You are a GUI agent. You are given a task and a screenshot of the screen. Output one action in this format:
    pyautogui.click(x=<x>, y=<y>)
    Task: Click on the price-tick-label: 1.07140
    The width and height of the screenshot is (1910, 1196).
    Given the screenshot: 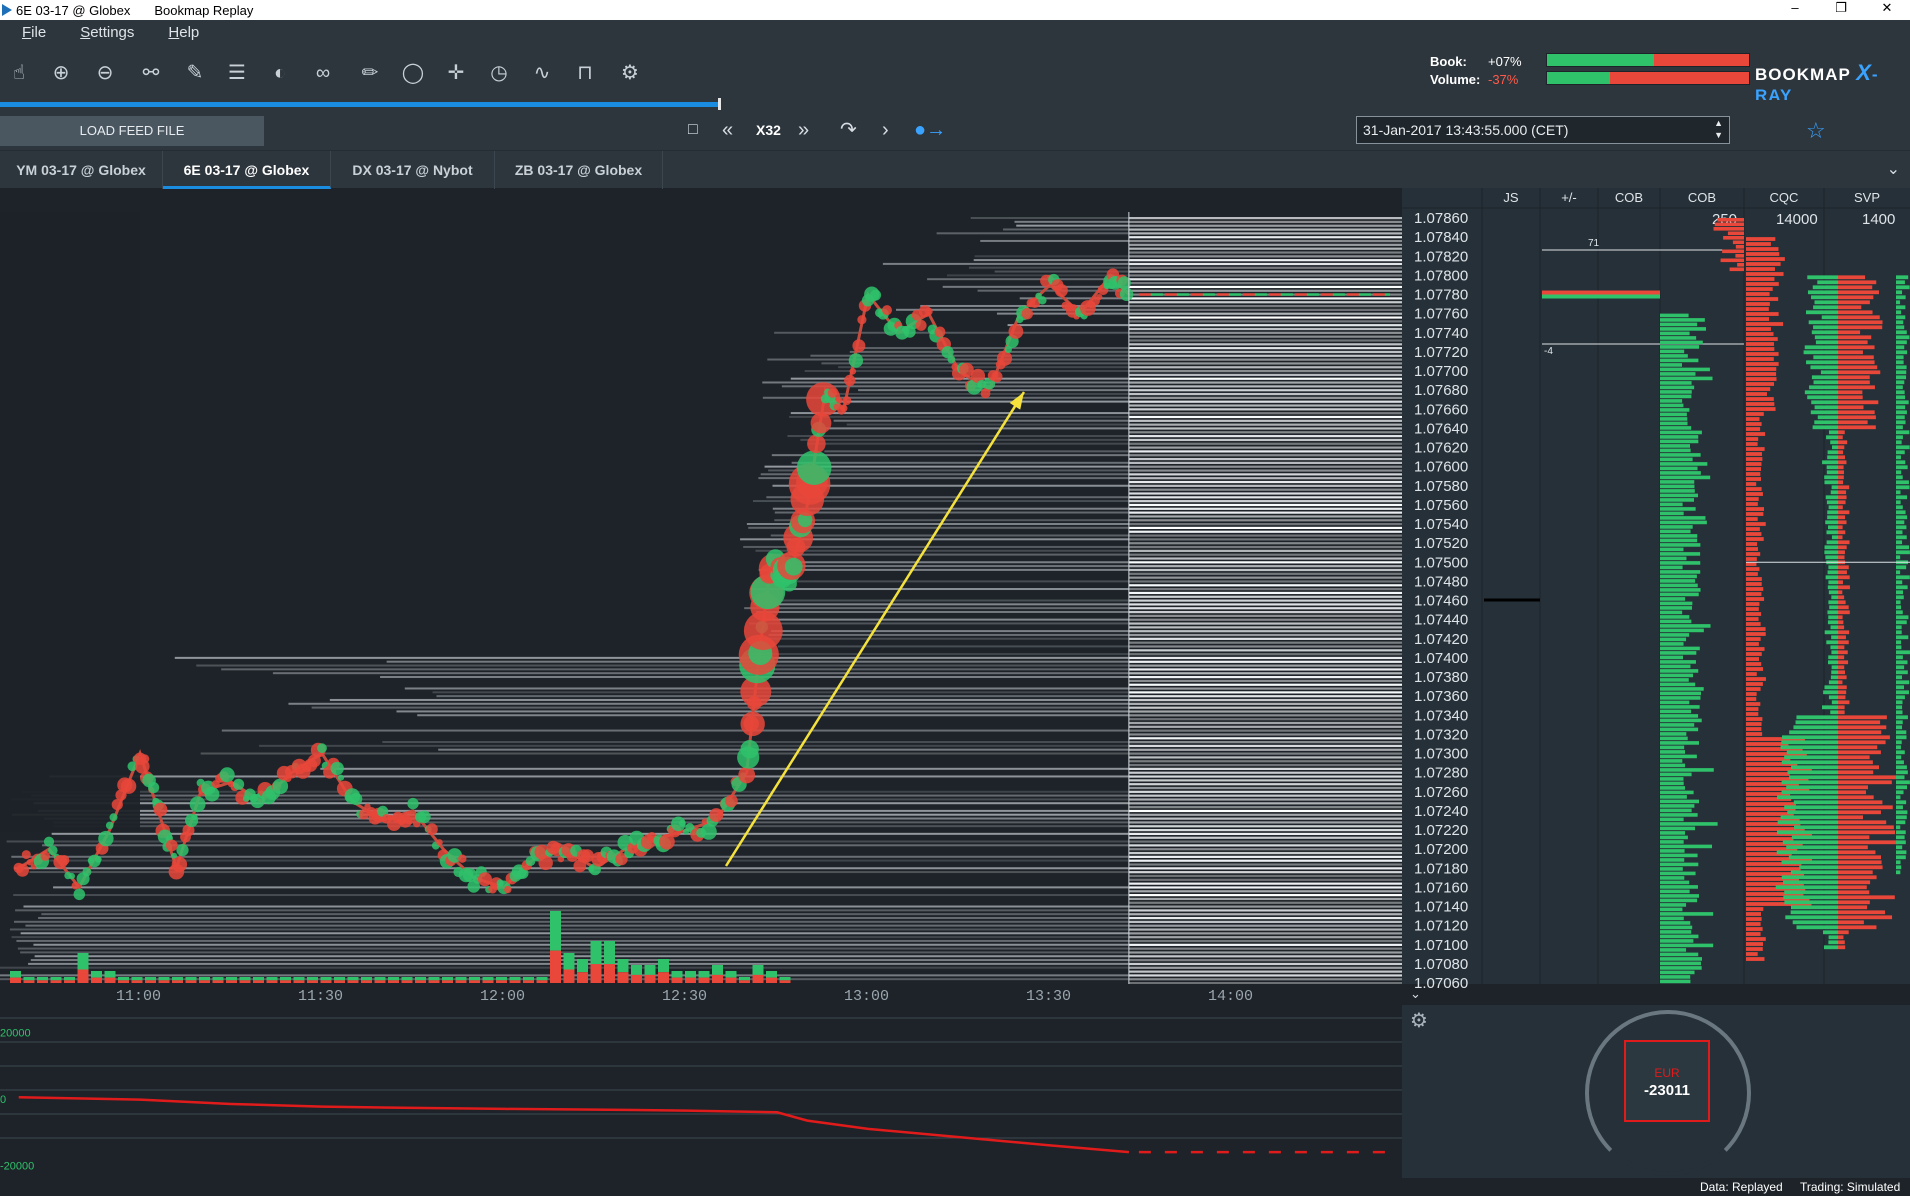 What is the action you would take?
    pyautogui.click(x=1441, y=907)
    